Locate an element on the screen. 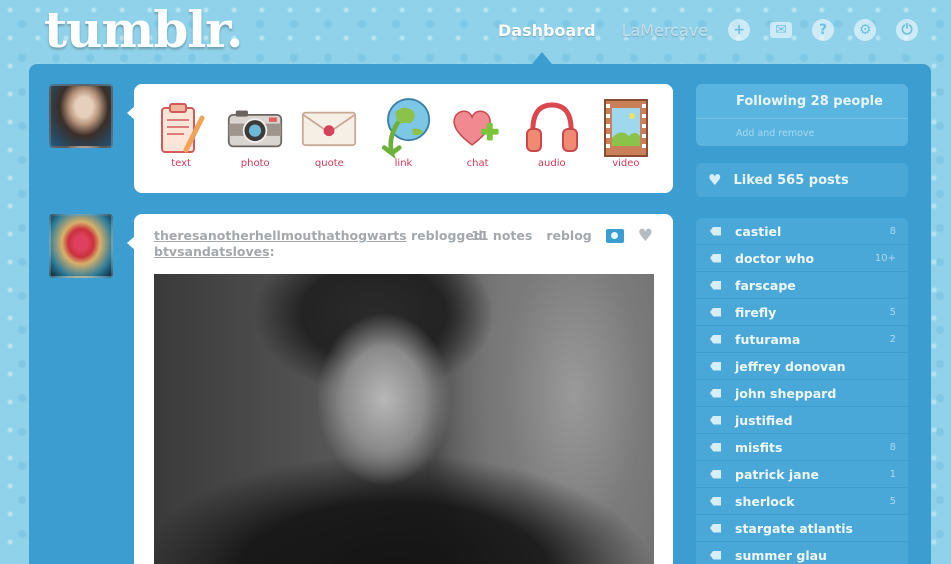  post-type-label: video is located at coordinates (626, 163).